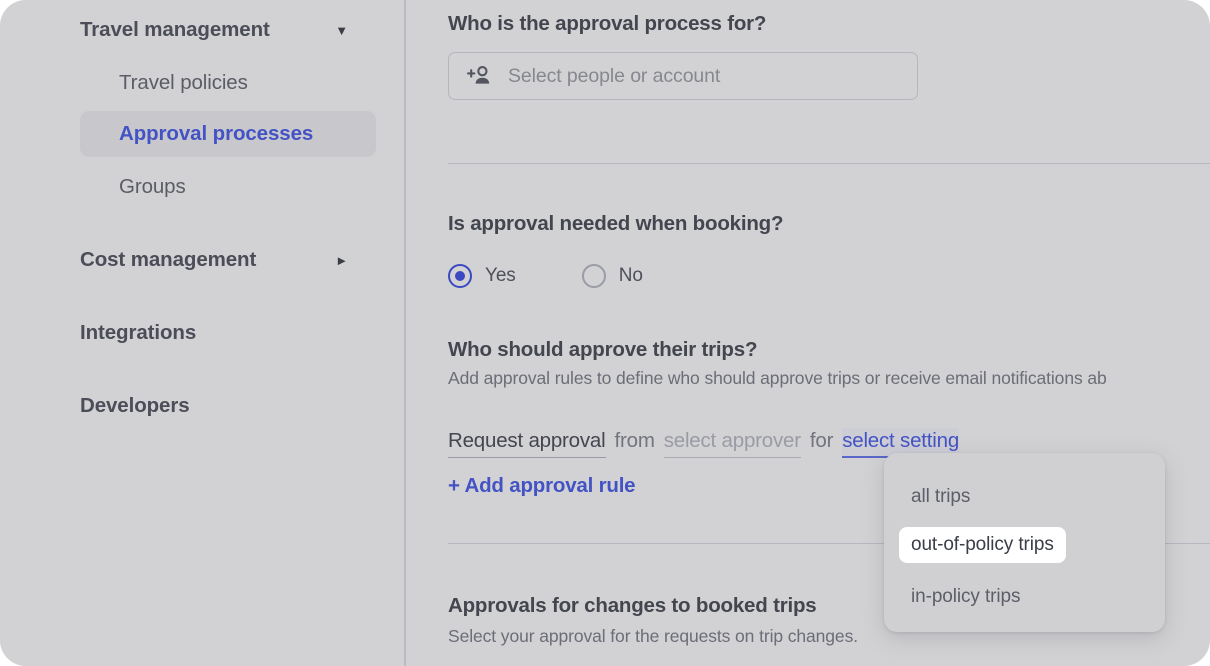 The width and height of the screenshot is (1210, 666). Describe the element at coordinates (228, 406) in the screenshot. I see `sidebar-item-developers: Developers` at that location.